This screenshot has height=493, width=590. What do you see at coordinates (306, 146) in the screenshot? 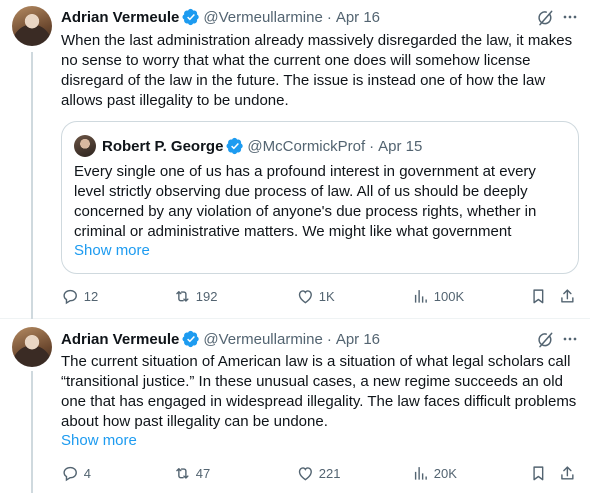
I see `quote-author-handle: @McCormickProf` at bounding box center [306, 146].